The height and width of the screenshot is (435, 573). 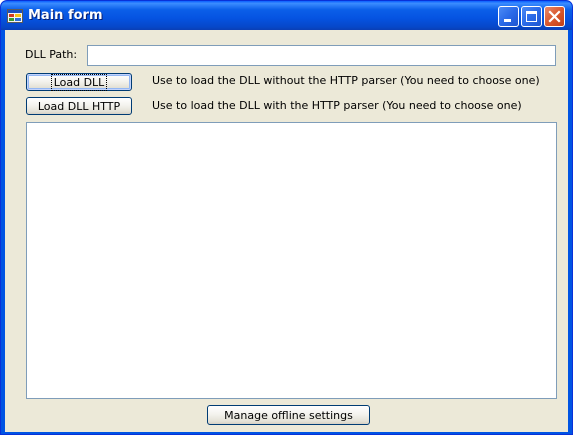 I want to click on manage-offline-settings-label: Manage offline settings, so click(x=288, y=415).